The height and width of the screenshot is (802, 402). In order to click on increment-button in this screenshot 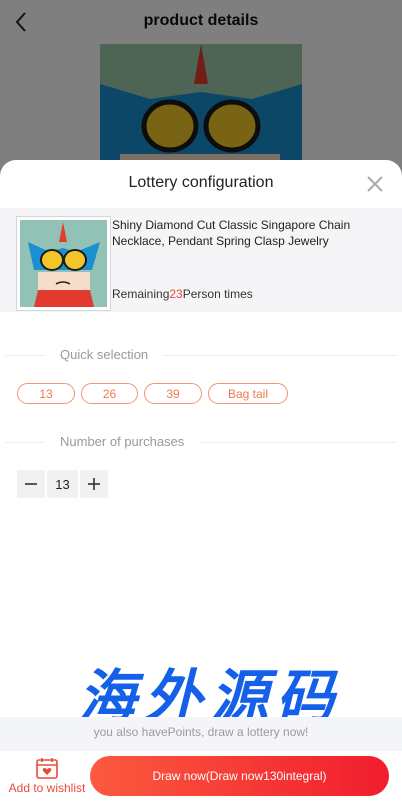, I will do `click(94, 484)`.